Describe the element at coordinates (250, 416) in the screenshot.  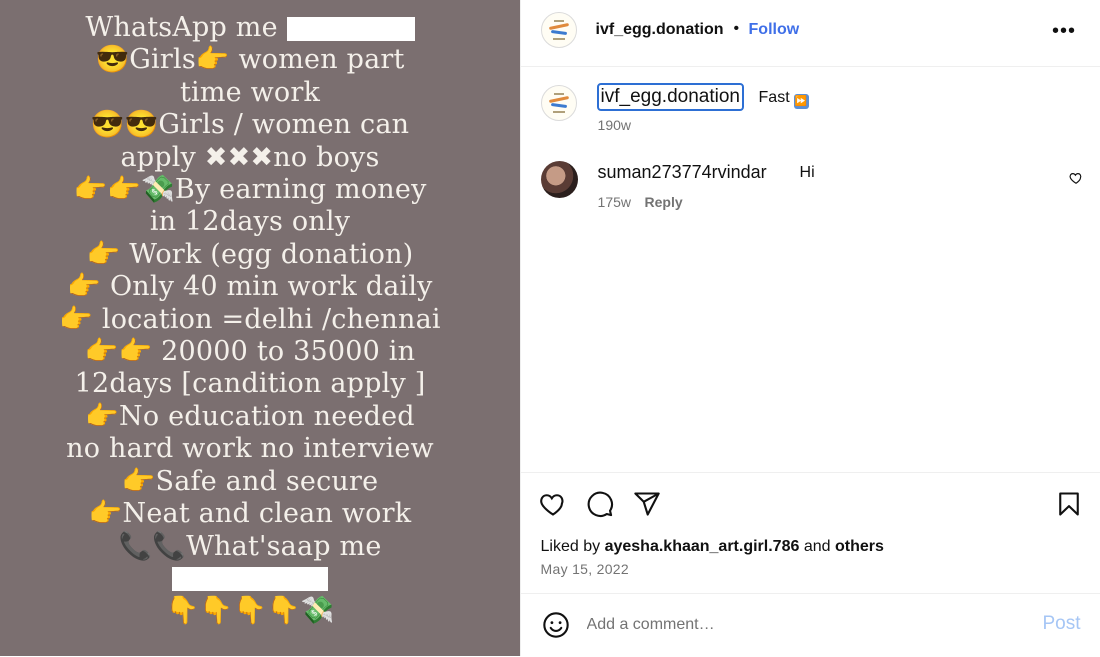
I see `image-text-line: 👉No education needed` at that location.